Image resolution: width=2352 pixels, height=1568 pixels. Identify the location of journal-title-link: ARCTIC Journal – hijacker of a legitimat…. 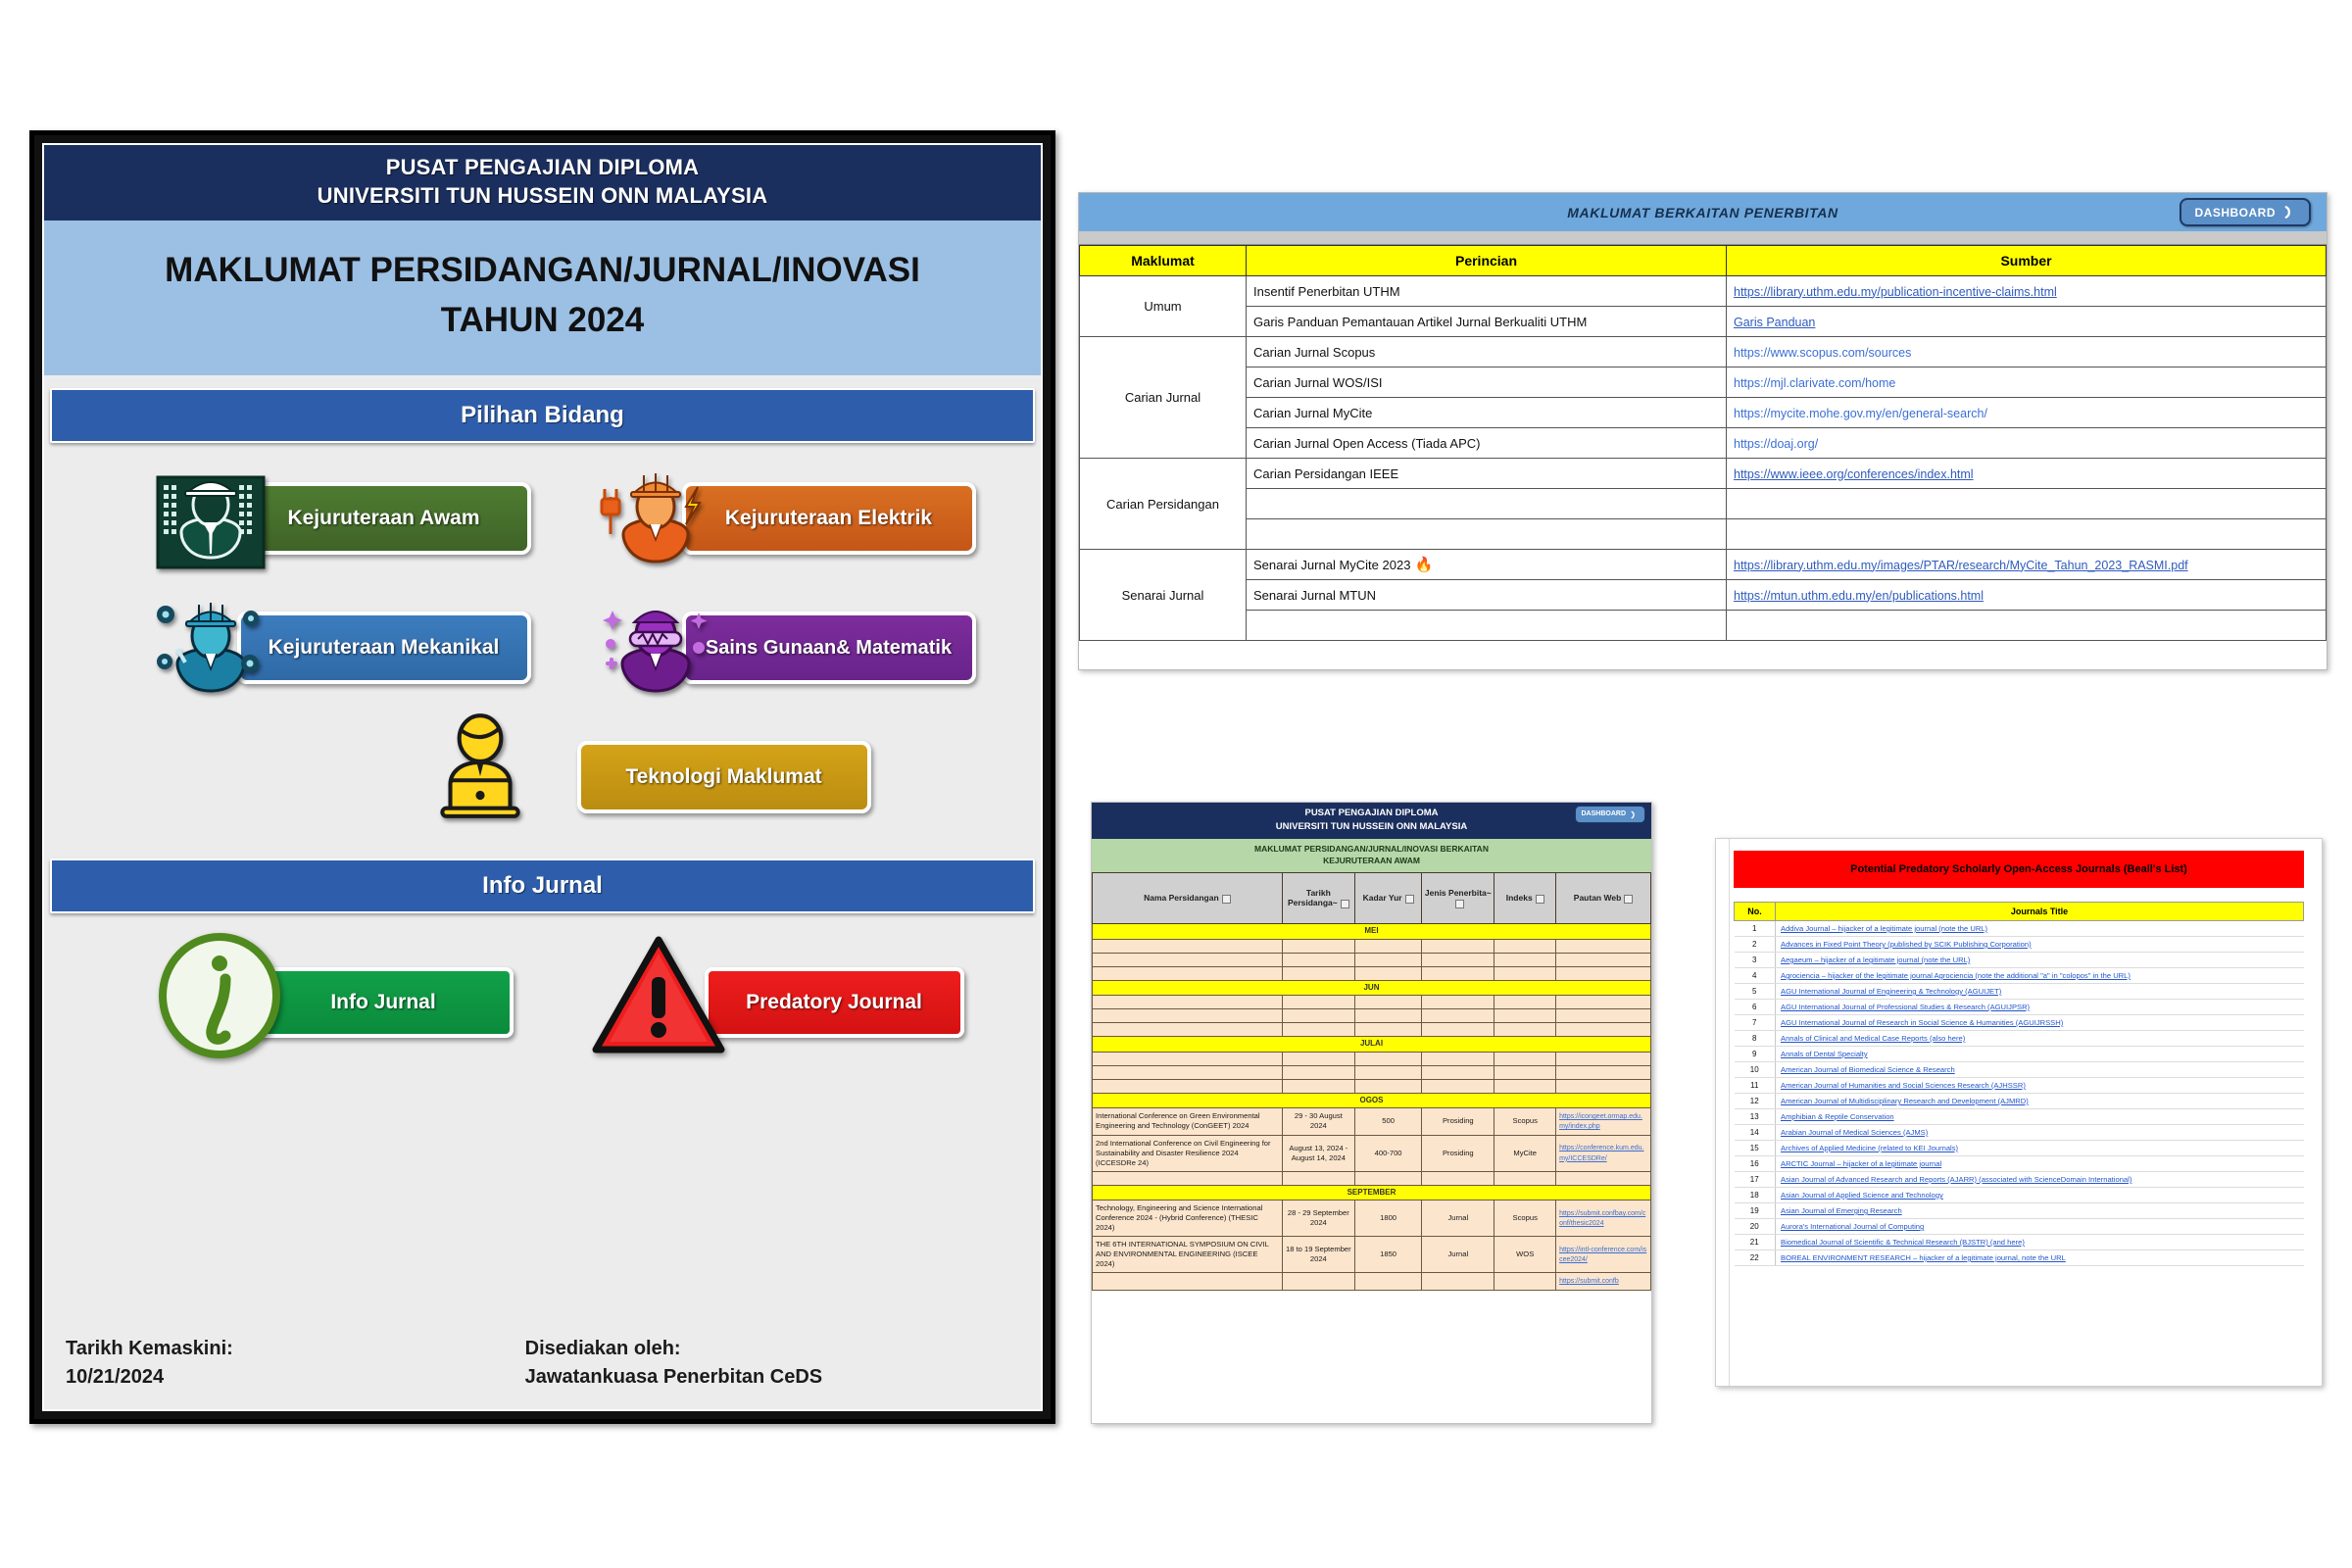
(1861, 1163).